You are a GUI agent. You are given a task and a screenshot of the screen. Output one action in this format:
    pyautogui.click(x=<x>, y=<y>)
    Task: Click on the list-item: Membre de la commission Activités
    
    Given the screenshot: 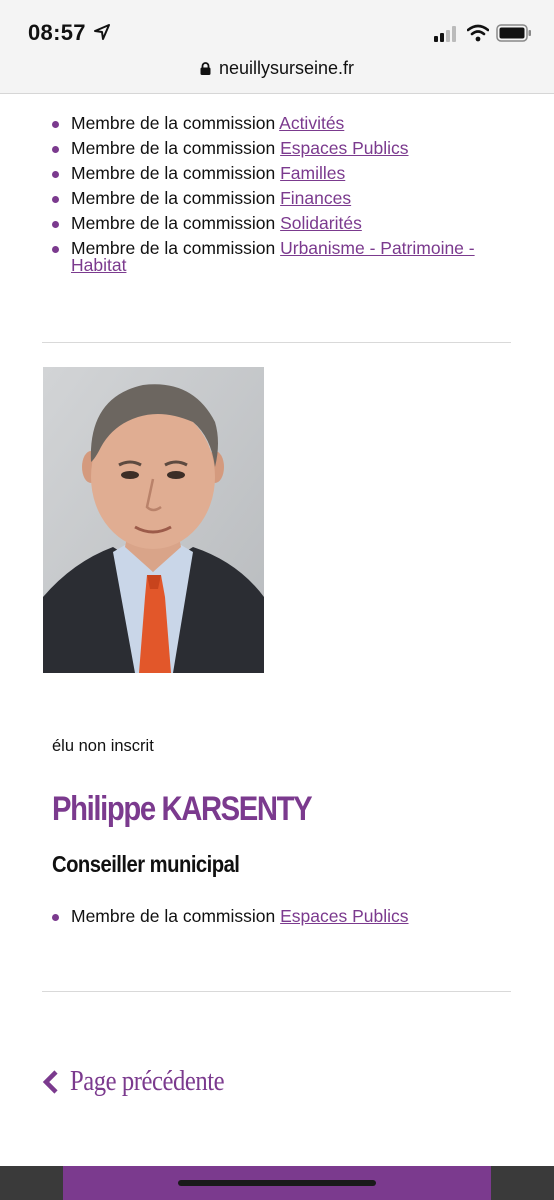 What is the action you would take?
    pyautogui.click(x=282, y=123)
    